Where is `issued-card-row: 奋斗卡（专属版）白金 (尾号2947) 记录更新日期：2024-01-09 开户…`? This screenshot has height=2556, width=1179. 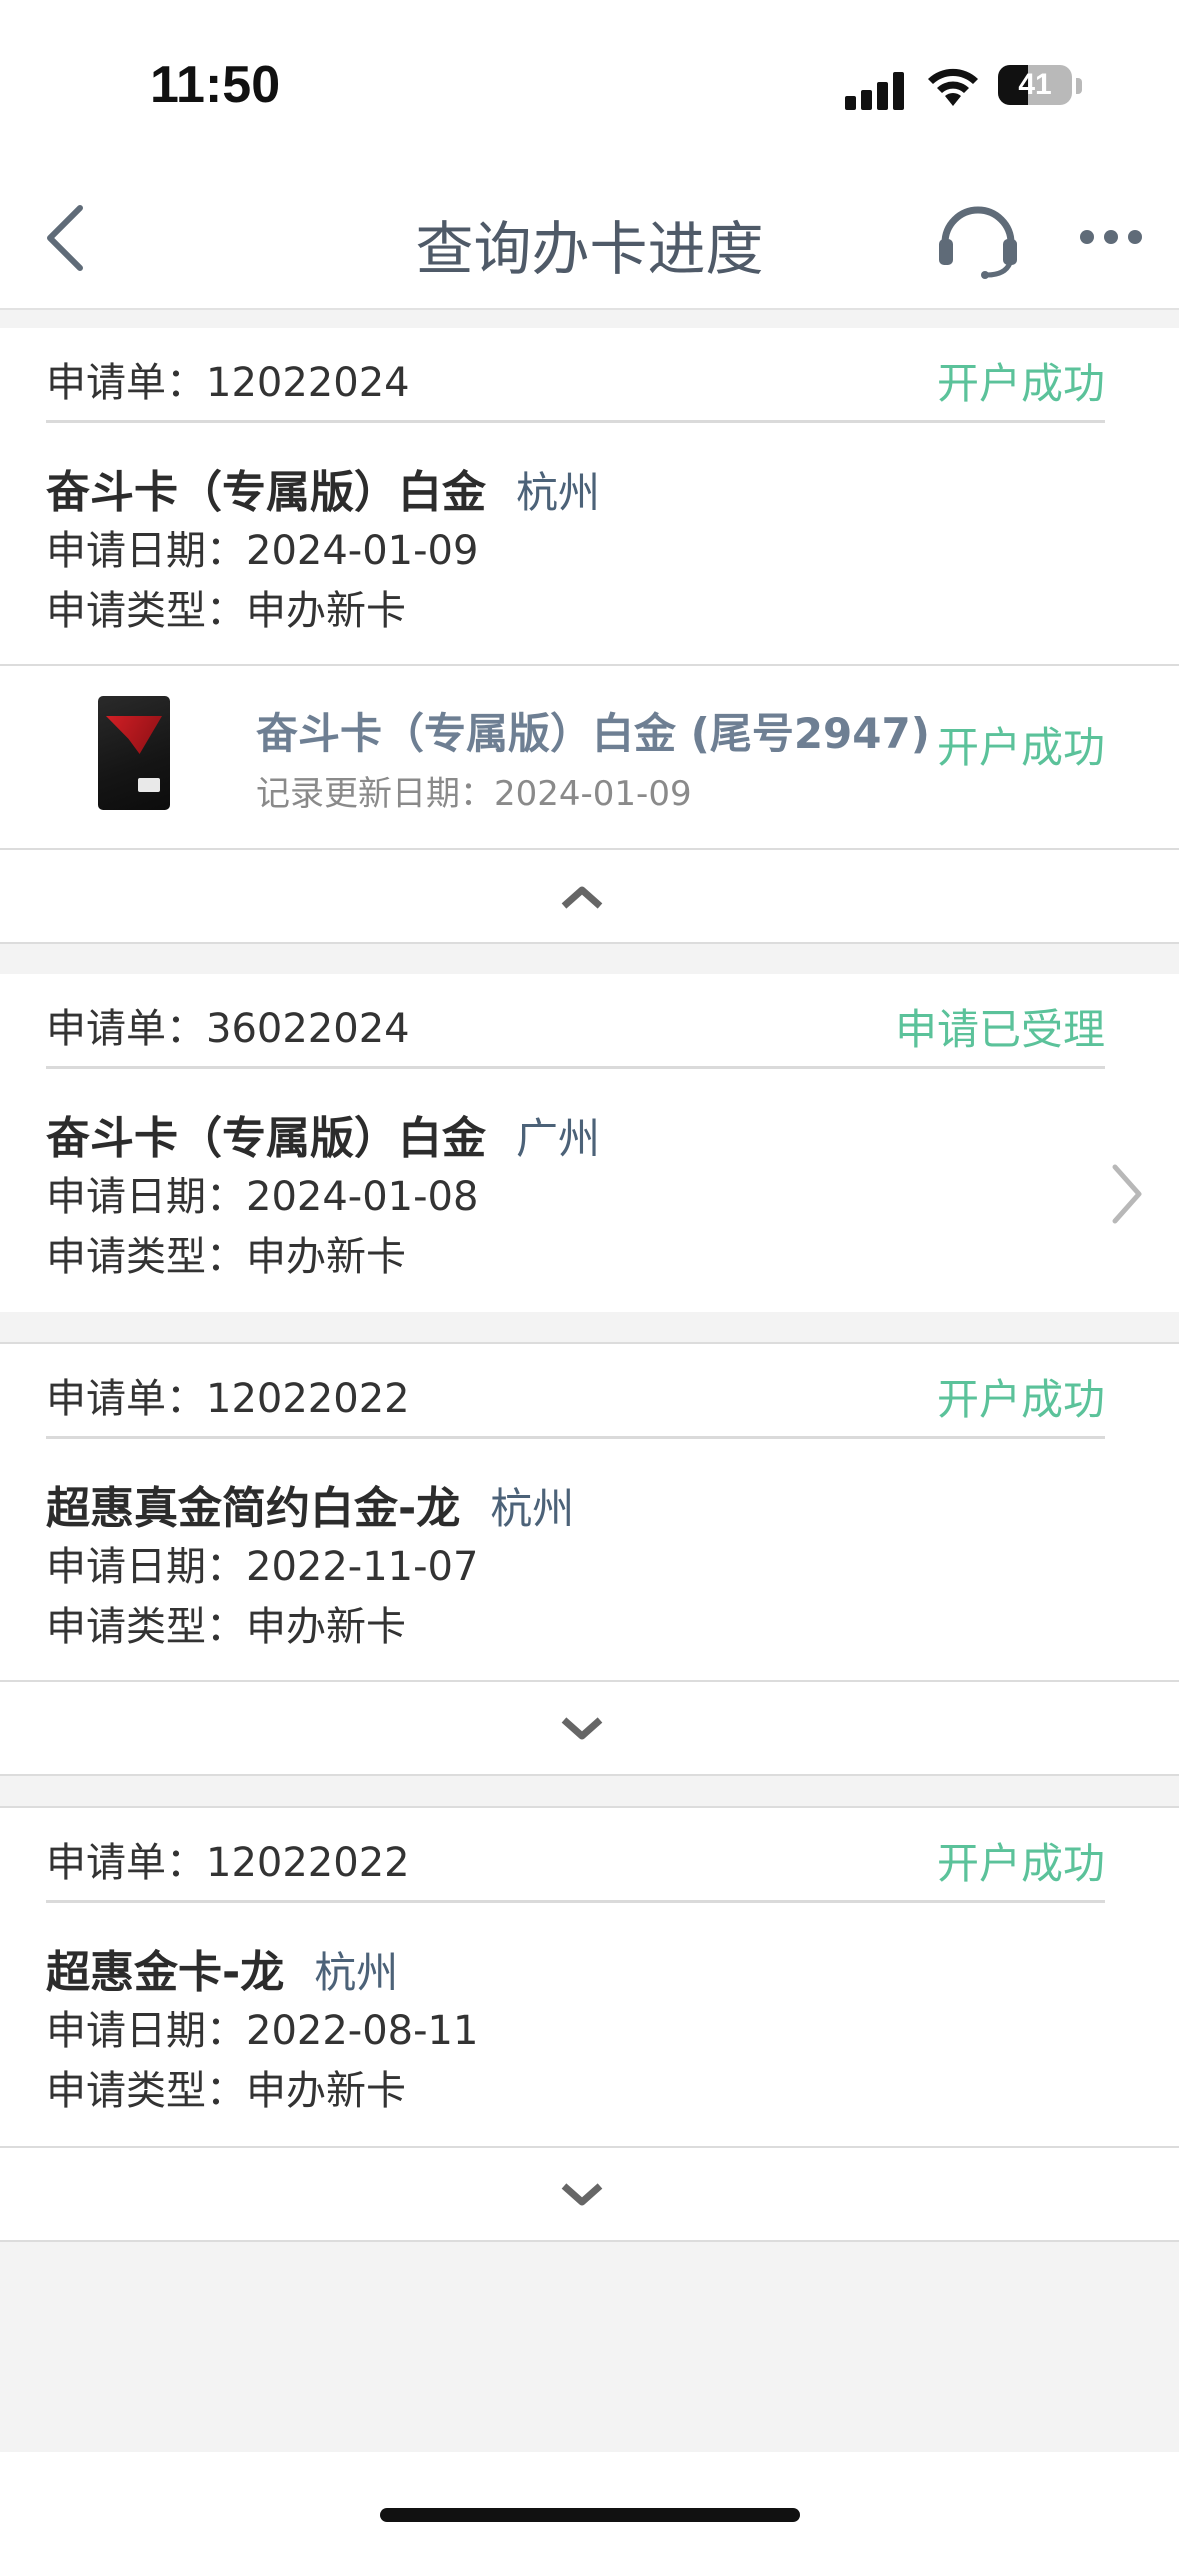 issued-card-row: 奋斗卡（专属版）白金 (尾号2947) 记录更新日期：2024-01-09 开户… is located at coordinates (589, 756).